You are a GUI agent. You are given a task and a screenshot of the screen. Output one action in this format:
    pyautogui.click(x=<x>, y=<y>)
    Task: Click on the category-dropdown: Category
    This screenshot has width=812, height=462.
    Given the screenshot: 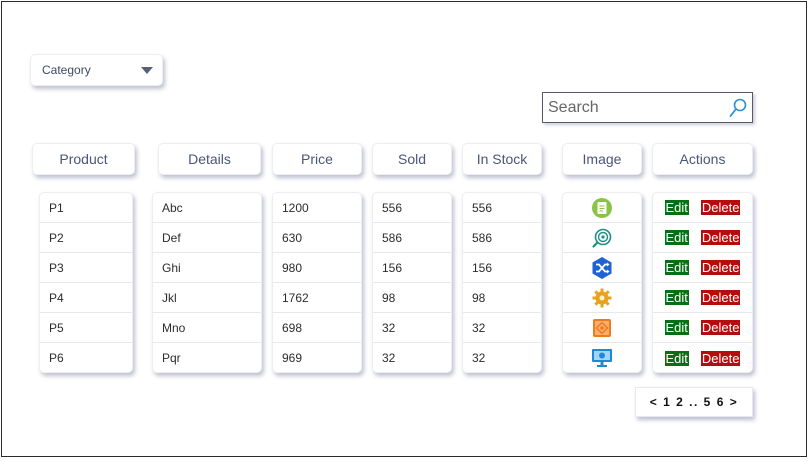 What is the action you would take?
    pyautogui.click(x=96, y=70)
    